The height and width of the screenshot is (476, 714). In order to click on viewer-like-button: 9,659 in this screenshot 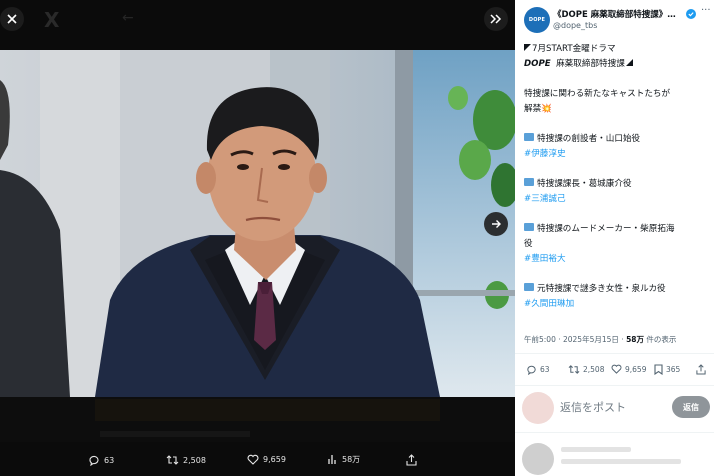, I will do `click(266, 459)`.